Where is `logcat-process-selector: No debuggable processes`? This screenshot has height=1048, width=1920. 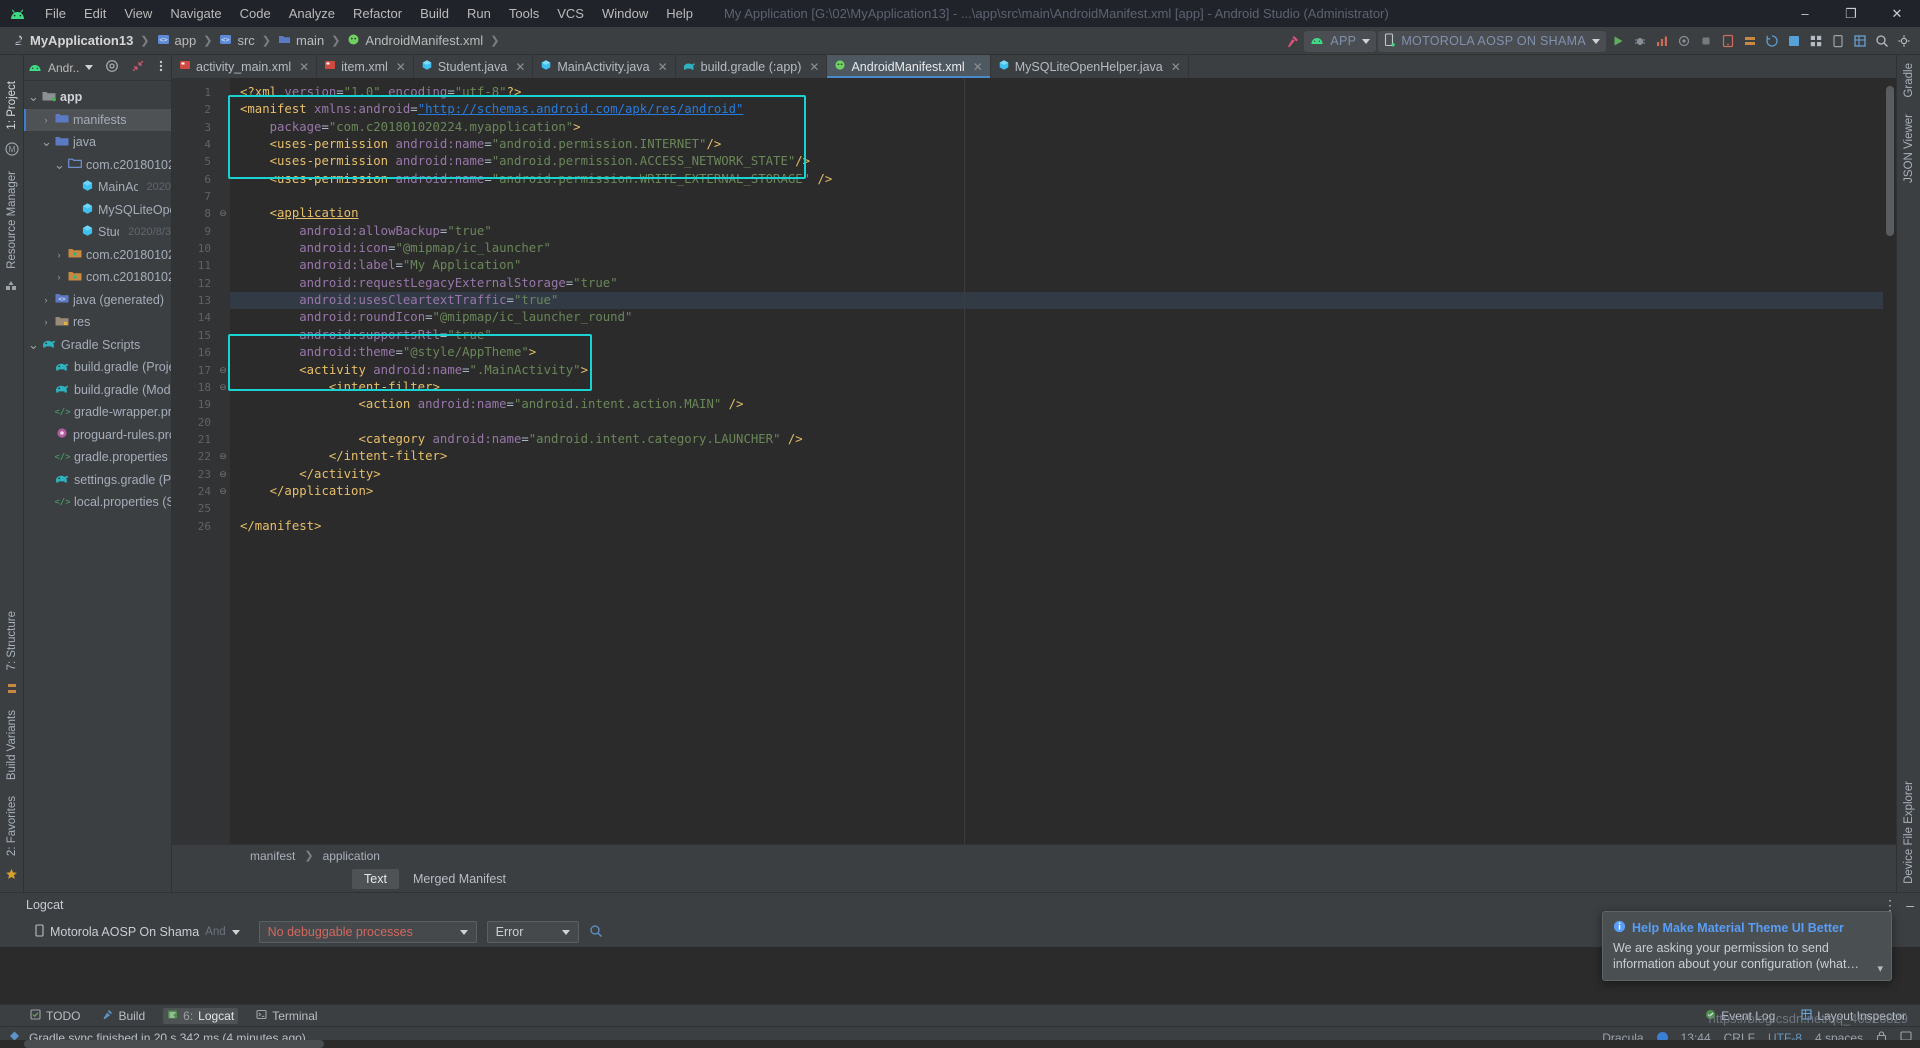 logcat-process-selector: No debuggable processes is located at coordinates (367, 932).